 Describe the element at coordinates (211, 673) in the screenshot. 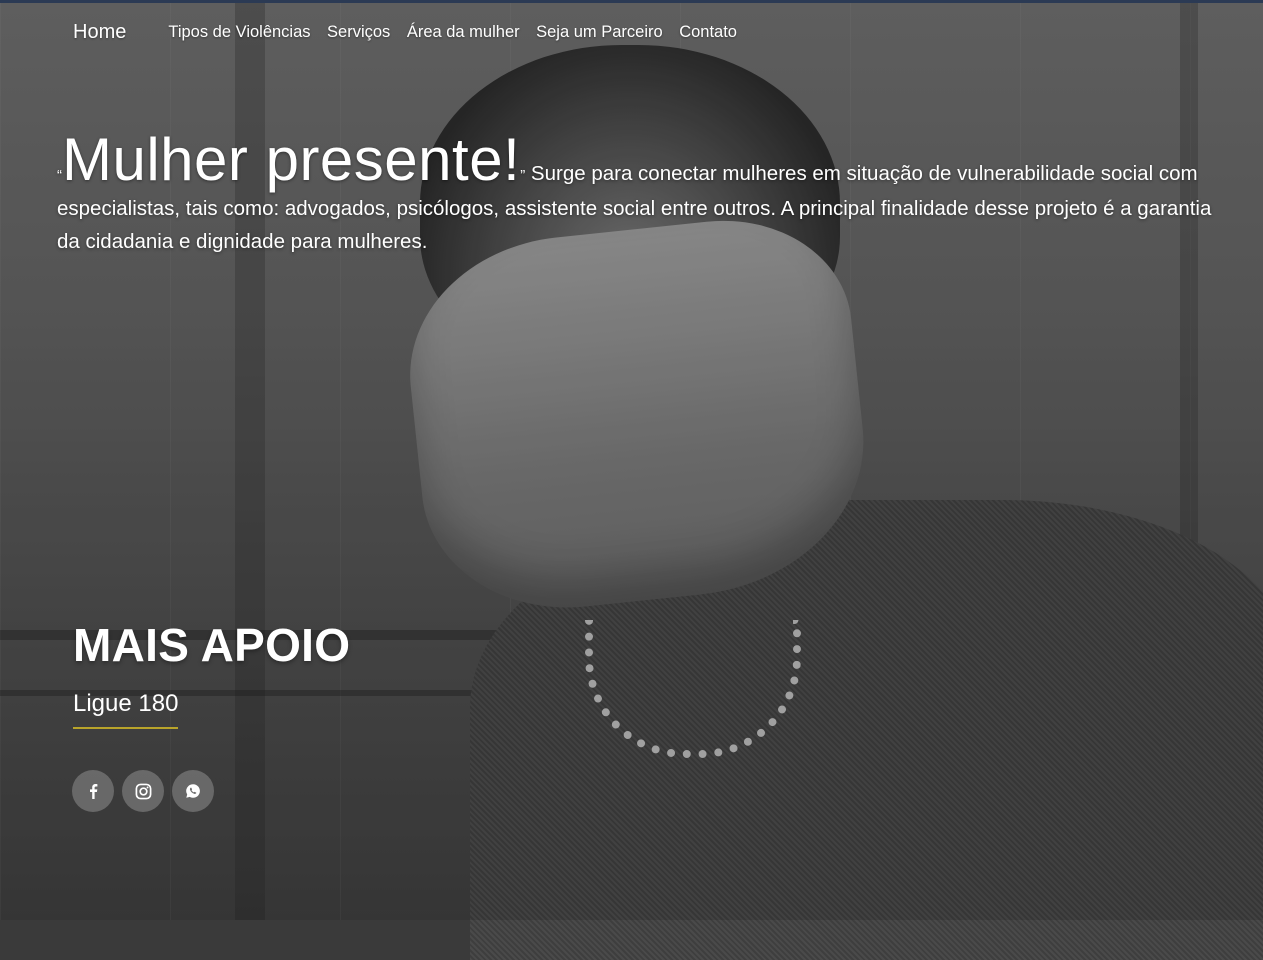

I see `support-section: MAIS APOIO Ligue 180` at that location.